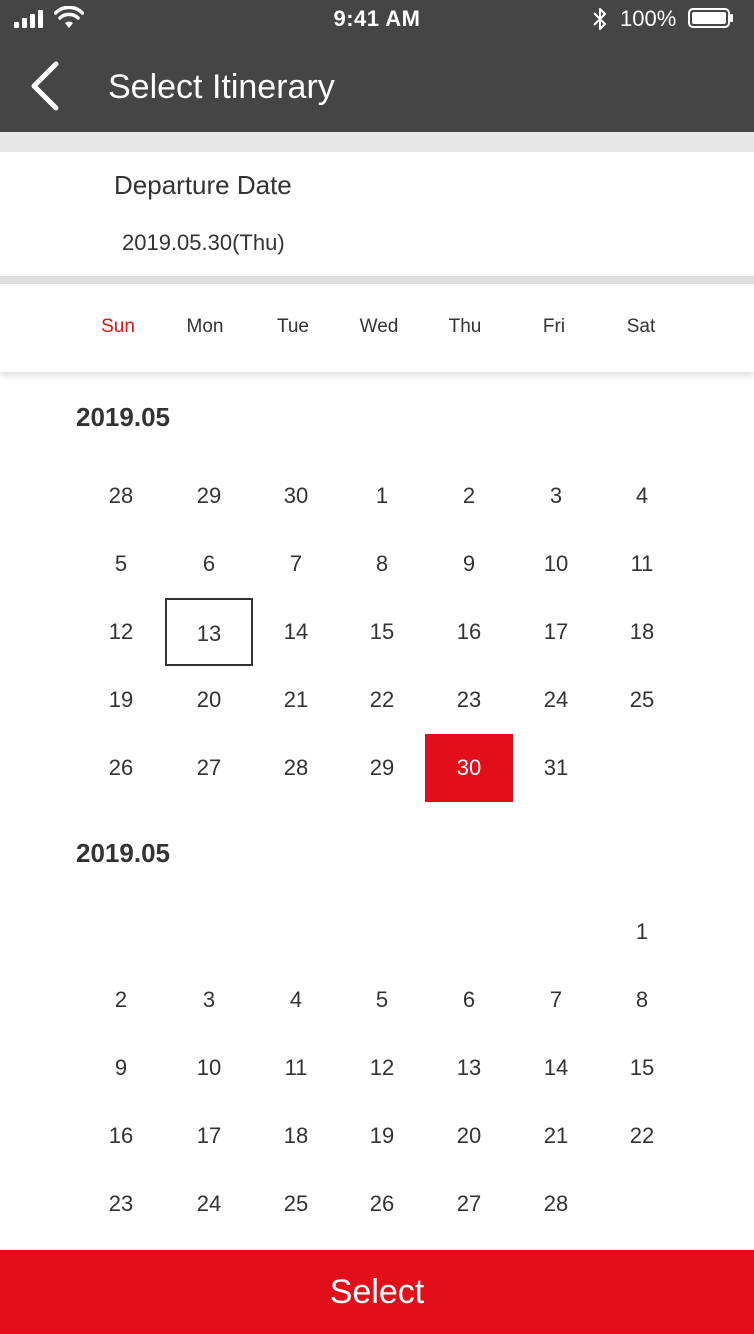 The image size is (754, 1334). I want to click on weekday-thu: Thu, so click(465, 326).